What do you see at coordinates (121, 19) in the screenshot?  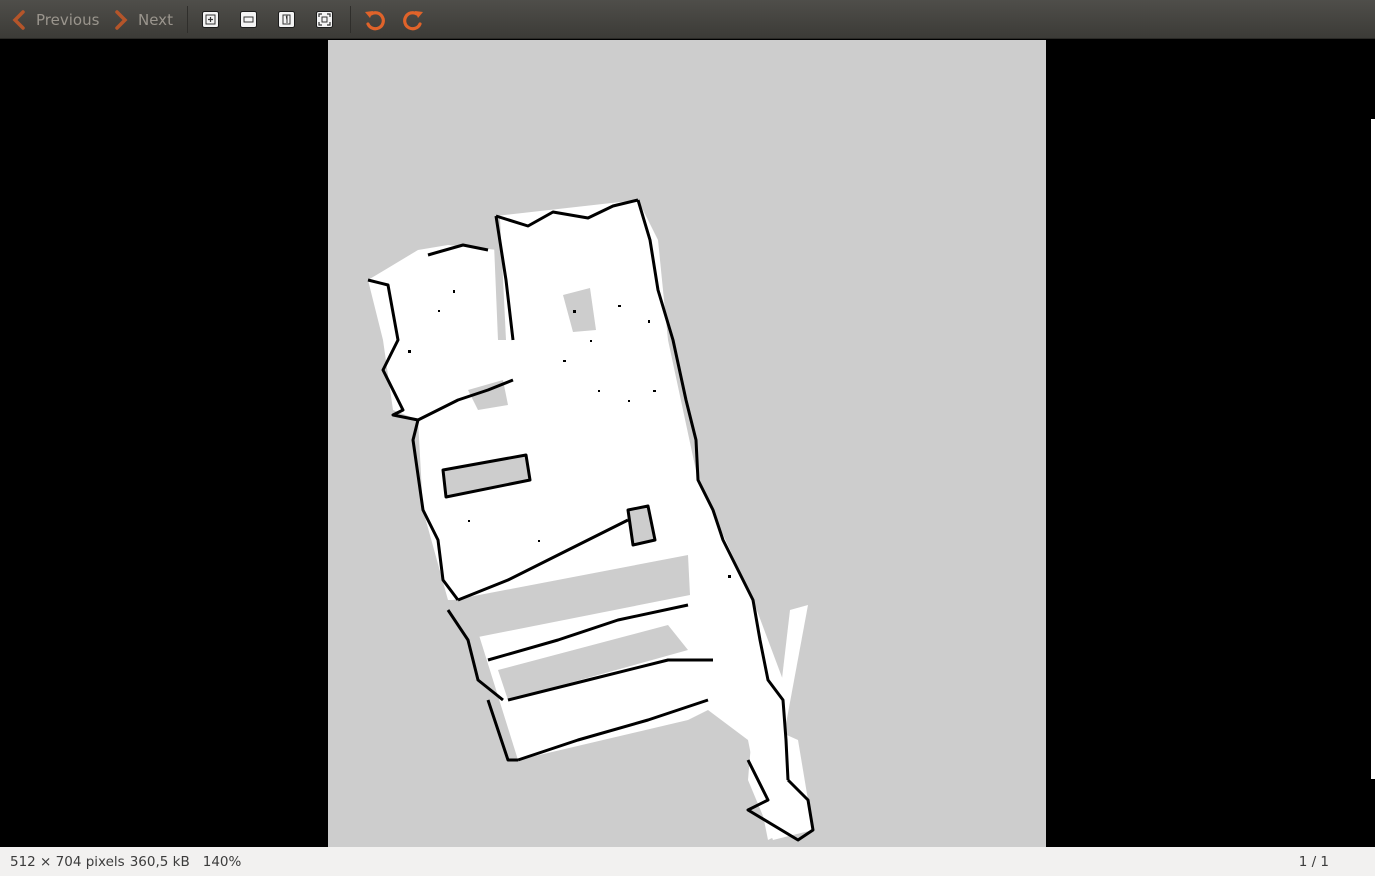 I see `chevron-right-icon` at bounding box center [121, 19].